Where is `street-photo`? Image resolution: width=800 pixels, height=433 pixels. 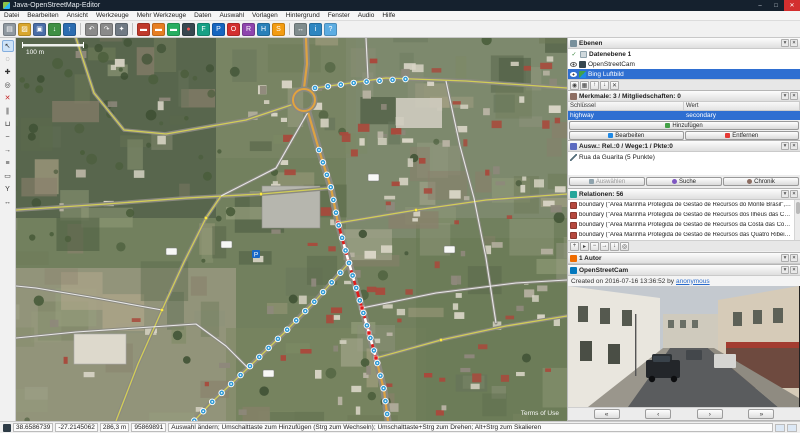 street-photo is located at coordinates (684, 346).